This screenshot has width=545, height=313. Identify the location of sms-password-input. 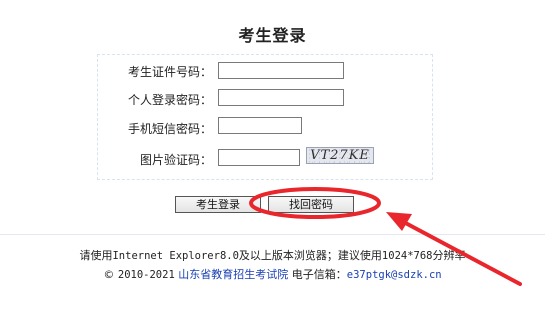
(260, 125).